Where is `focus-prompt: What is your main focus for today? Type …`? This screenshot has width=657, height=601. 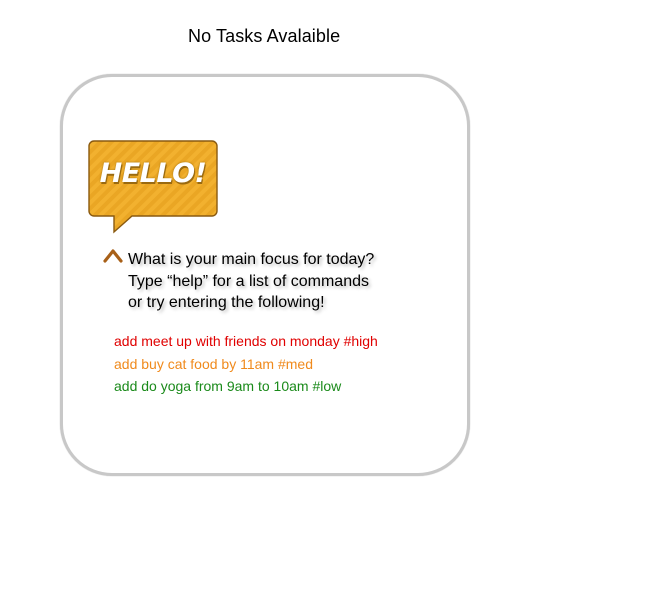 focus-prompt: What is your main focus for today? Type … is located at coordinates (251, 281).